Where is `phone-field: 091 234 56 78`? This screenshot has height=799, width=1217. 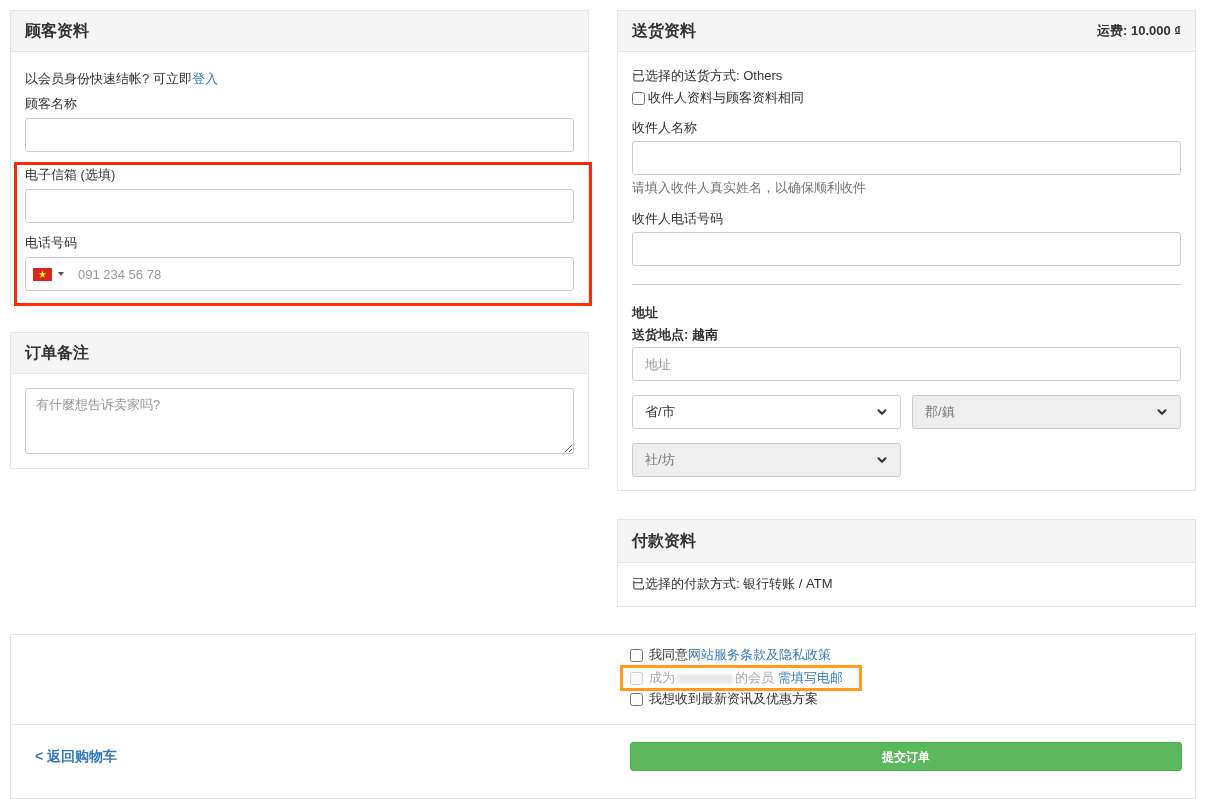
phone-field: 091 234 56 78 is located at coordinates (299, 274).